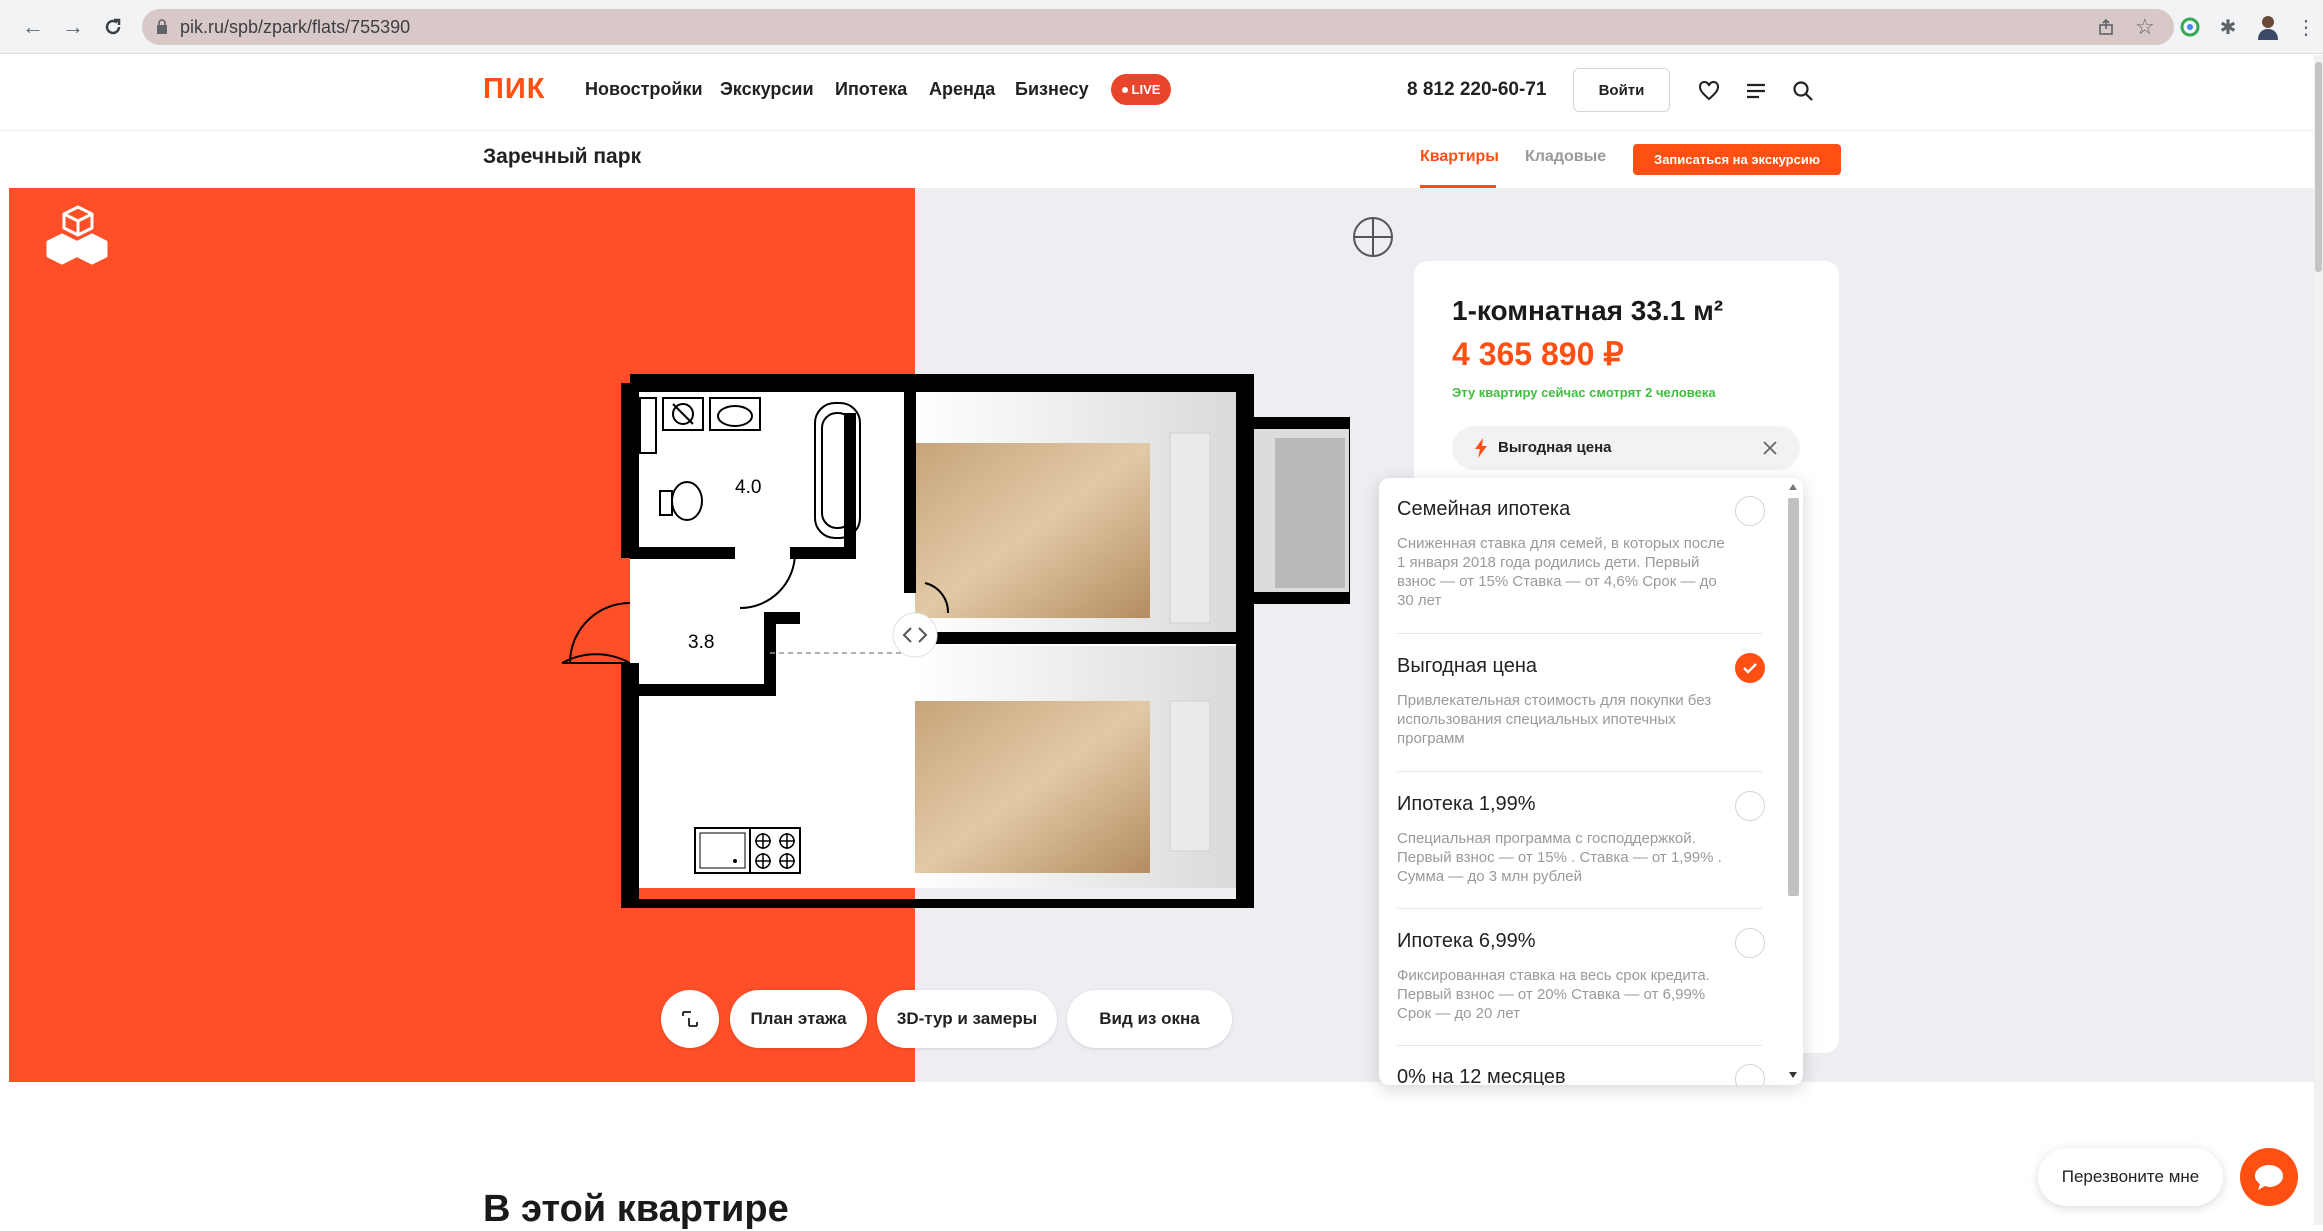 The height and width of the screenshot is (1231, 2323). I want to click on phone-number: 8 812 220-60-71, so click(1476, 90).